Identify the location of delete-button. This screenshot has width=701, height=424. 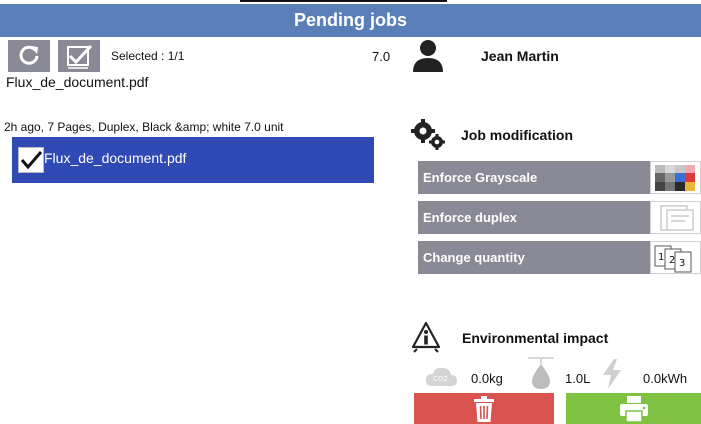
(484, 408).